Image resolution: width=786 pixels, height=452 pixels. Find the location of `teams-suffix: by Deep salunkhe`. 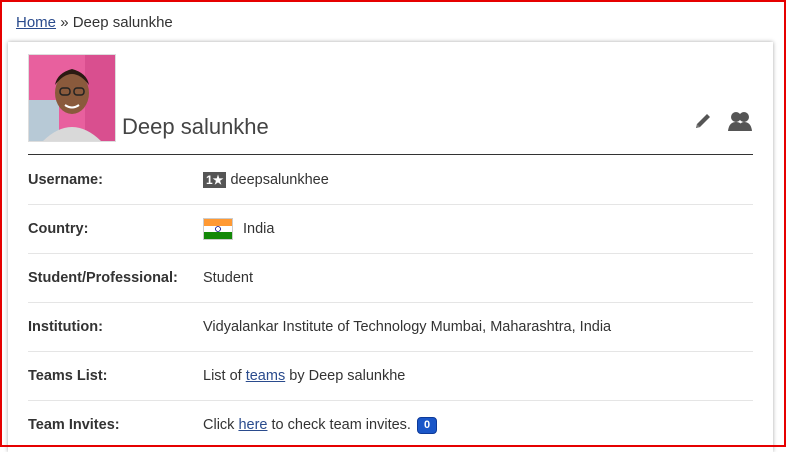

teams-suffix: by Deep salunkhe is located at coordinates (347, 376).